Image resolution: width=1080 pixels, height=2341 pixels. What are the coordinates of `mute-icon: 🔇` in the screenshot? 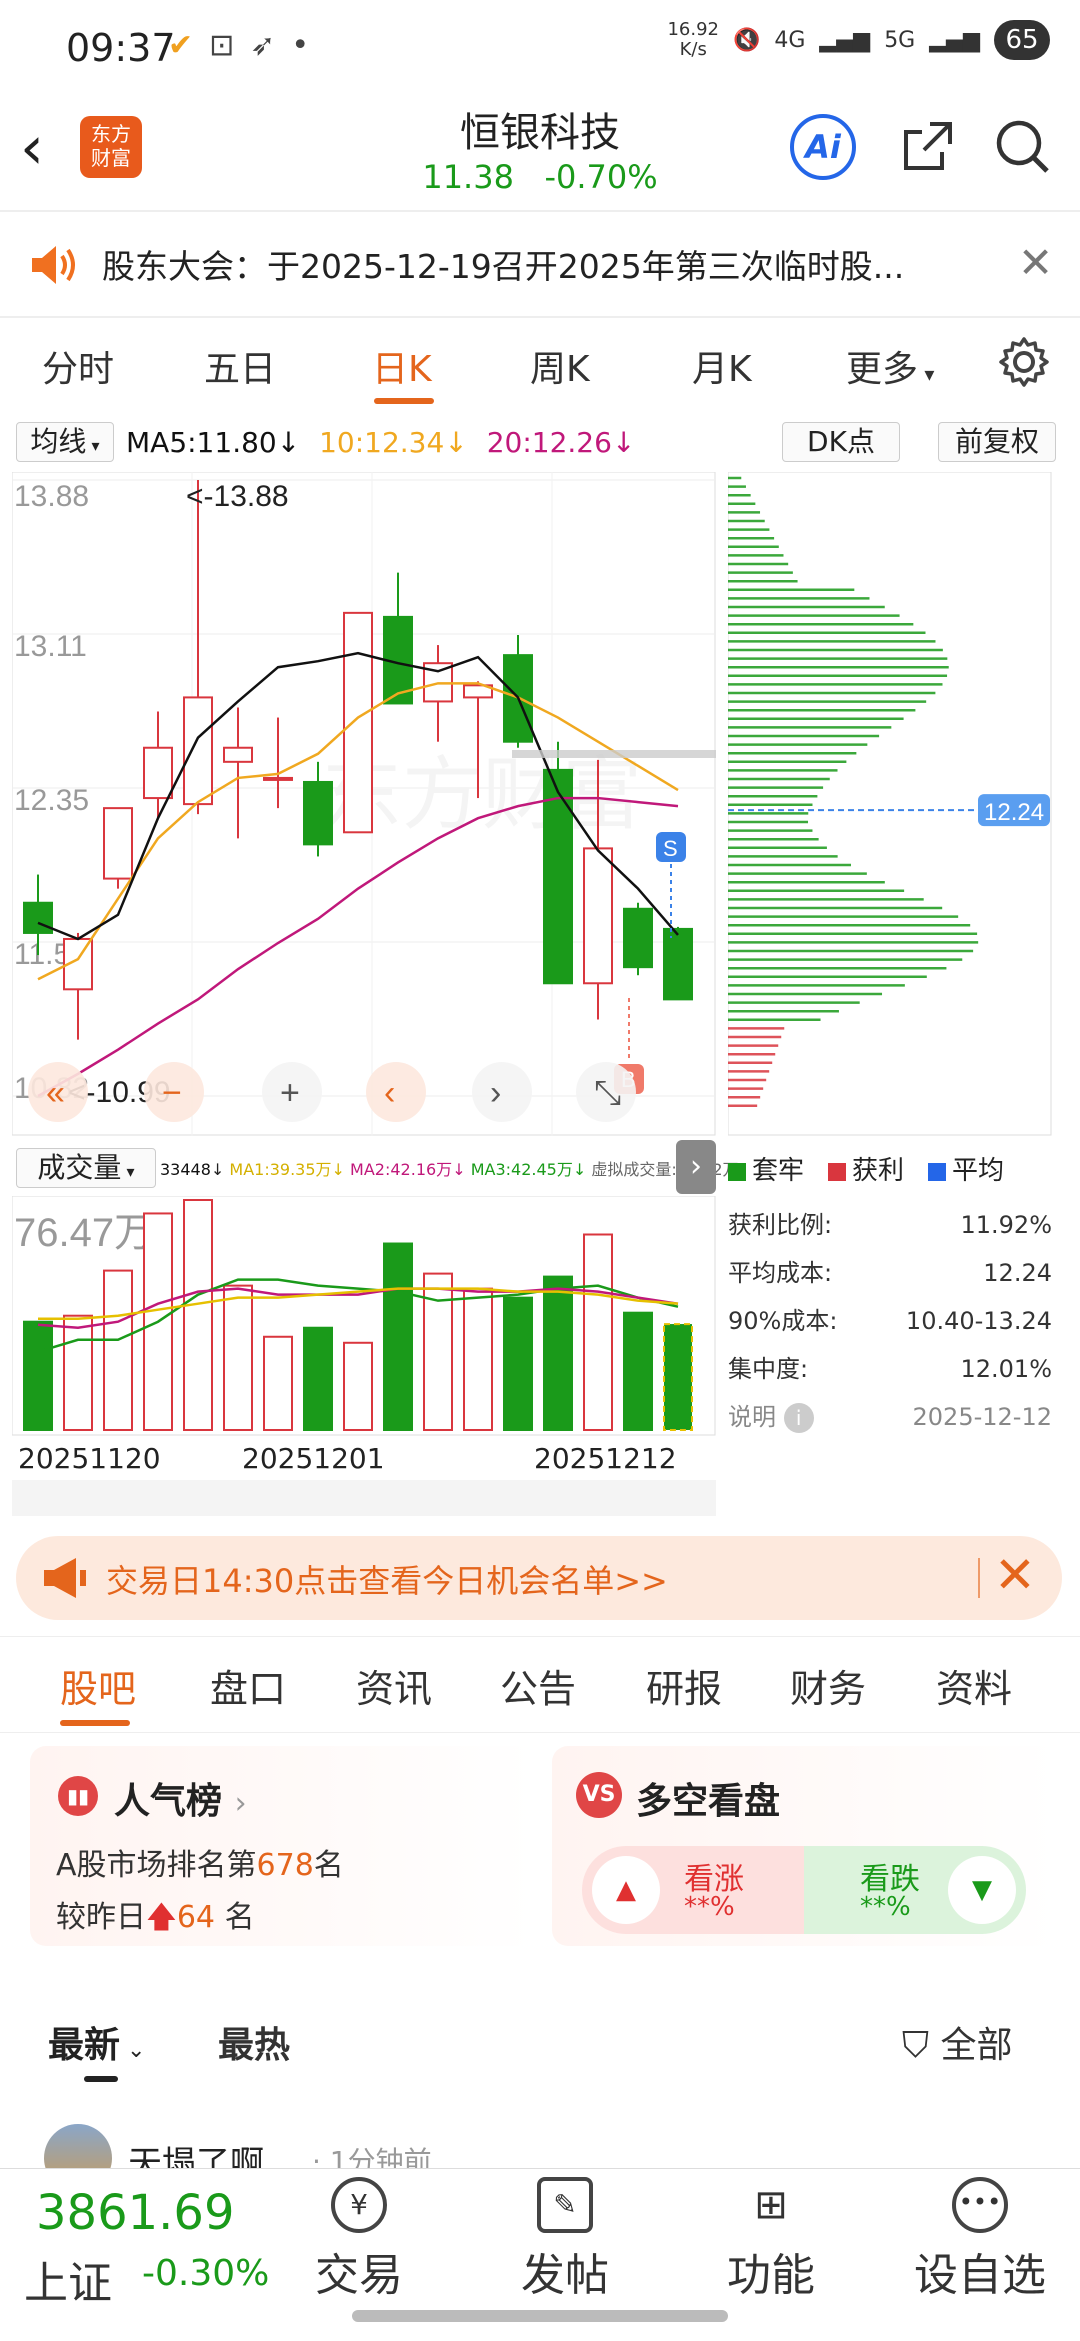 It's located at (746, 40).